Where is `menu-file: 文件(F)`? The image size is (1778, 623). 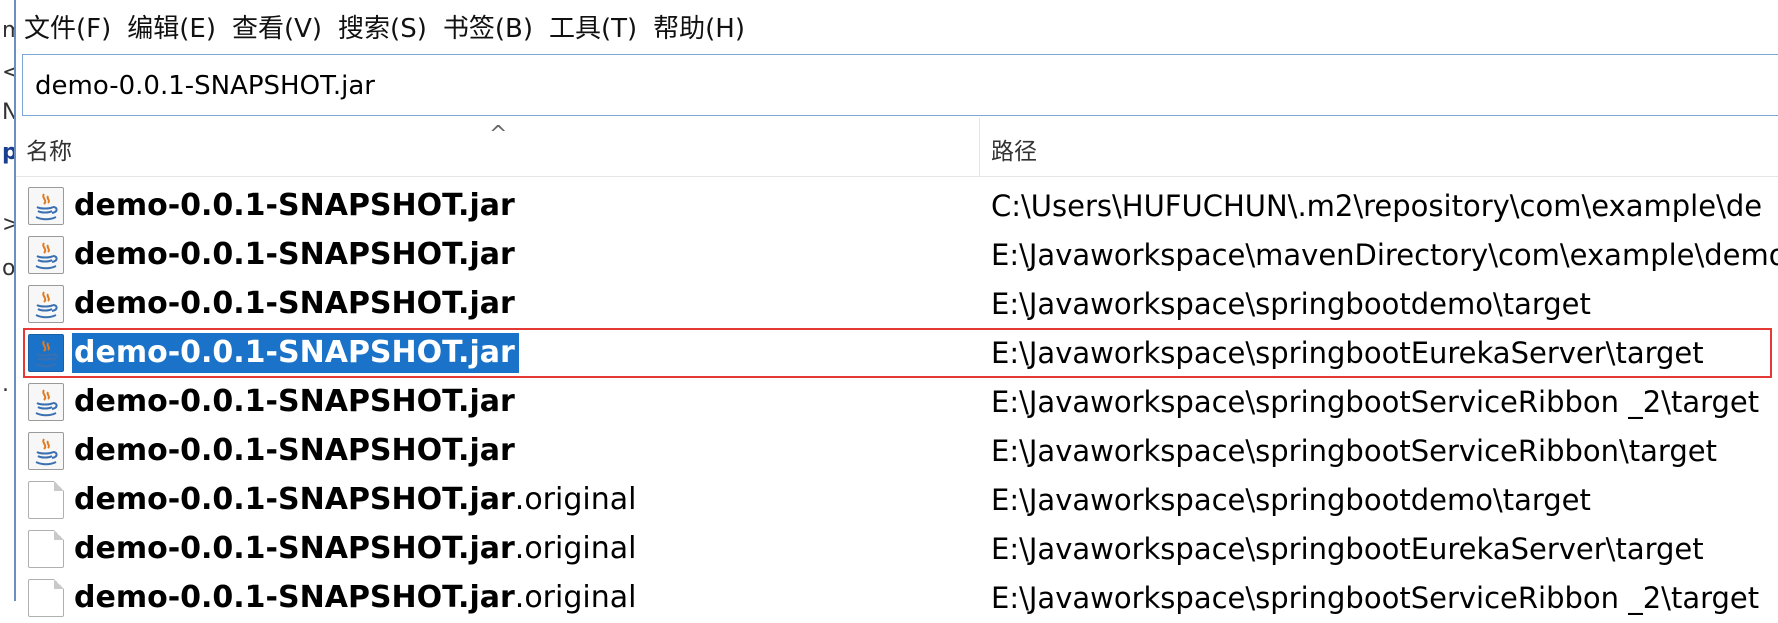 menu-file: 文件(F) is located at coordinates (67, 26).